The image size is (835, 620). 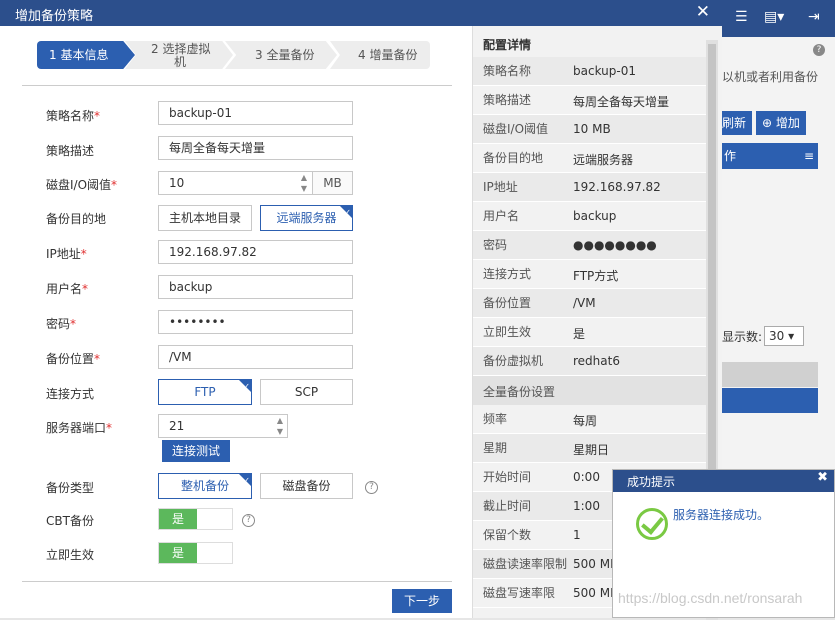 What do you see at coordinates (507, 45) in the screenshot?
I see `details-heading: 配置详情` at bounding box center [507, 45].